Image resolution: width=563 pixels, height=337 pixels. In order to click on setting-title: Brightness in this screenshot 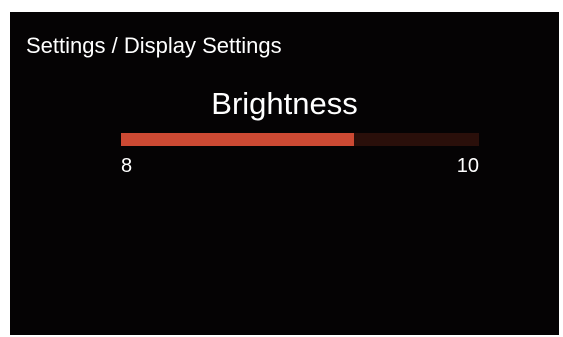, I will do `click(284, 103)`.